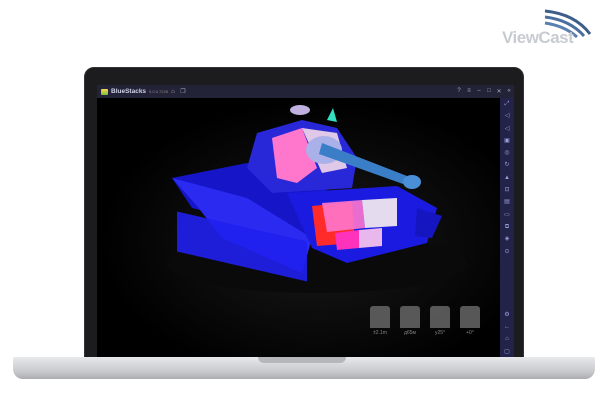  I want to click on record-icon: ▤, so click(507, 202).